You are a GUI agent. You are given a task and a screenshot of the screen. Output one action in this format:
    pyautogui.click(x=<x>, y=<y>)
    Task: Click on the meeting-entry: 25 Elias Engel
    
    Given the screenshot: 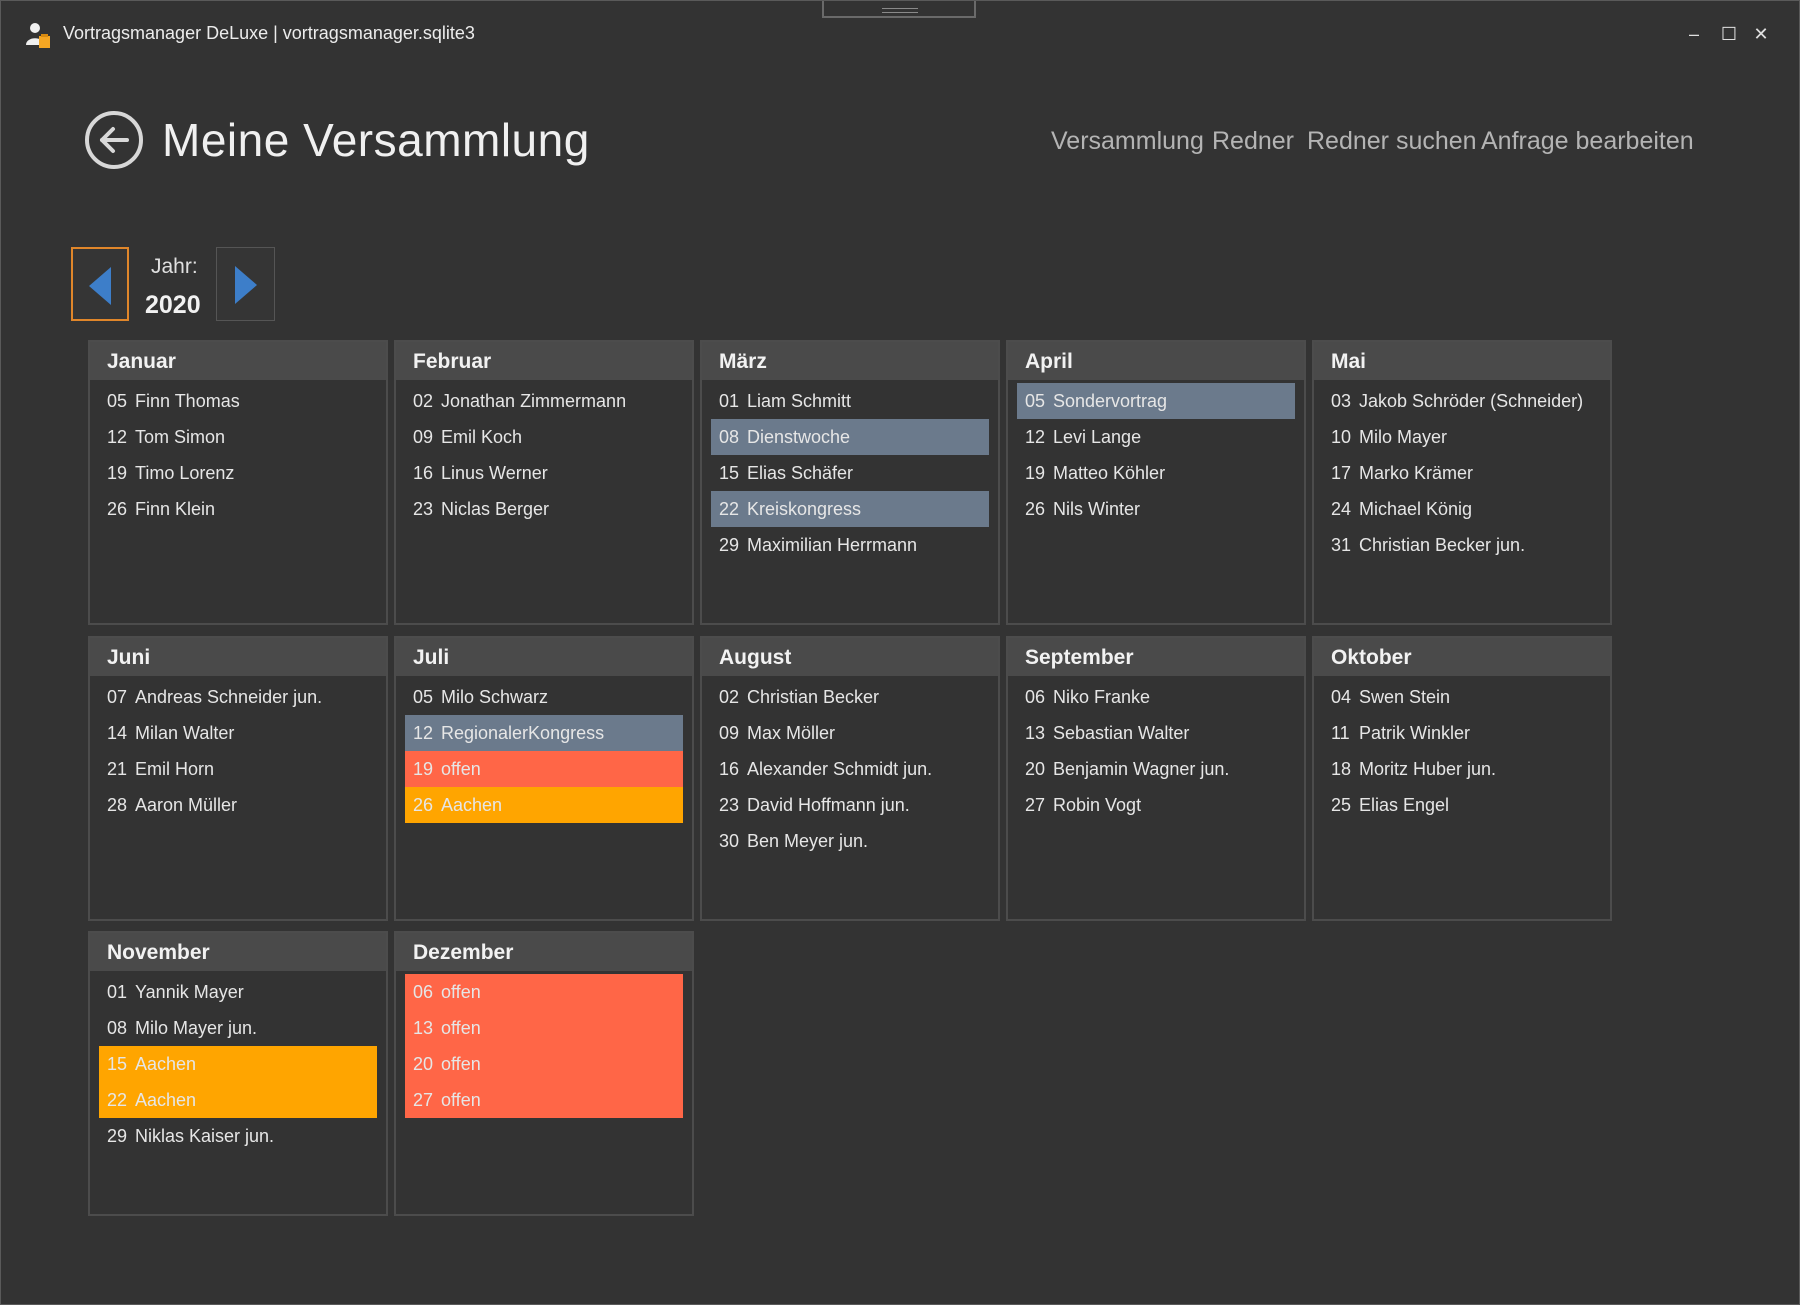 What is the action you would take?
    pyautogui.click(x=1462, y=805)
    